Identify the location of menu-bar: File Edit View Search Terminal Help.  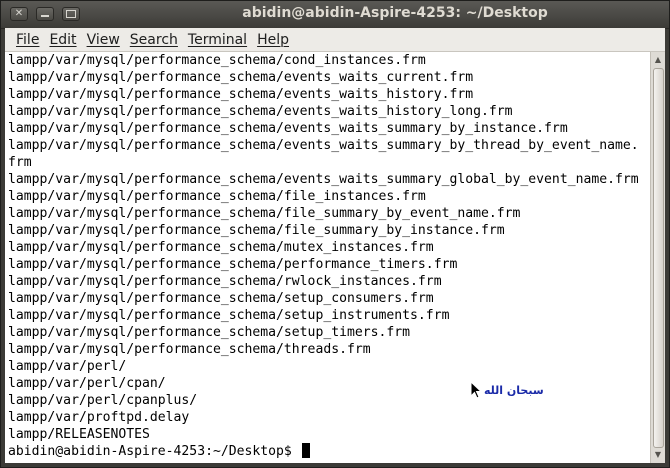
(335, 40).